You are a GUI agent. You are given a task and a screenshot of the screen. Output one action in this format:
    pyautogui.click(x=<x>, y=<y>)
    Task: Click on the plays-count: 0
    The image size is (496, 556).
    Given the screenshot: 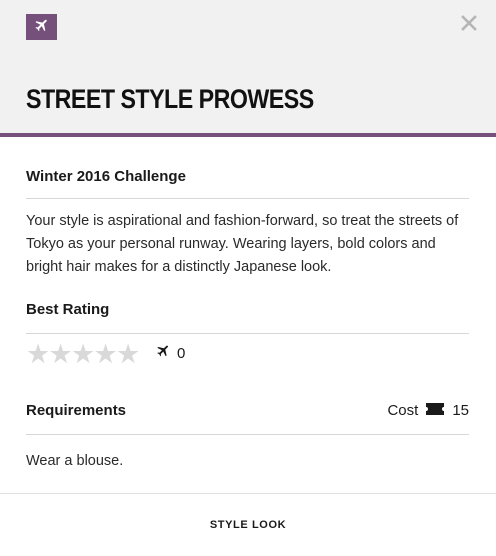 What is the action you would take?
    pyautogui.click(x=170, y=353)
    